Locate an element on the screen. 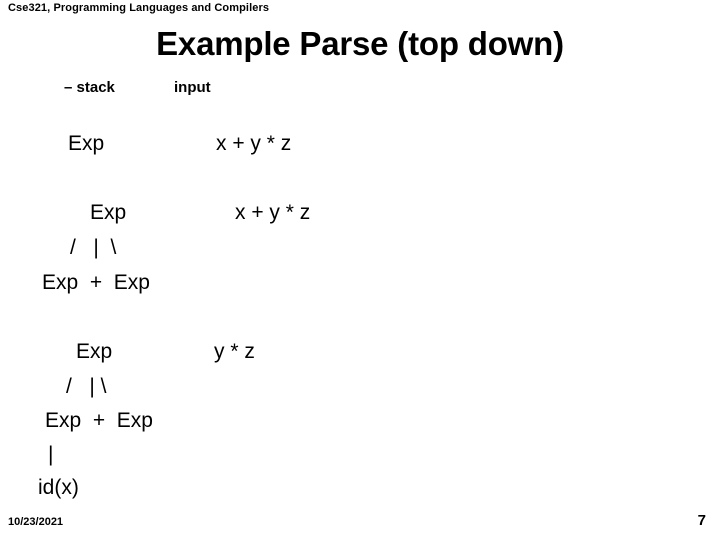 Image resolution: width=720 pixels, height=540 pixels. stage-2-branch-connectors: / | \ is located at coordinates (93, 247).